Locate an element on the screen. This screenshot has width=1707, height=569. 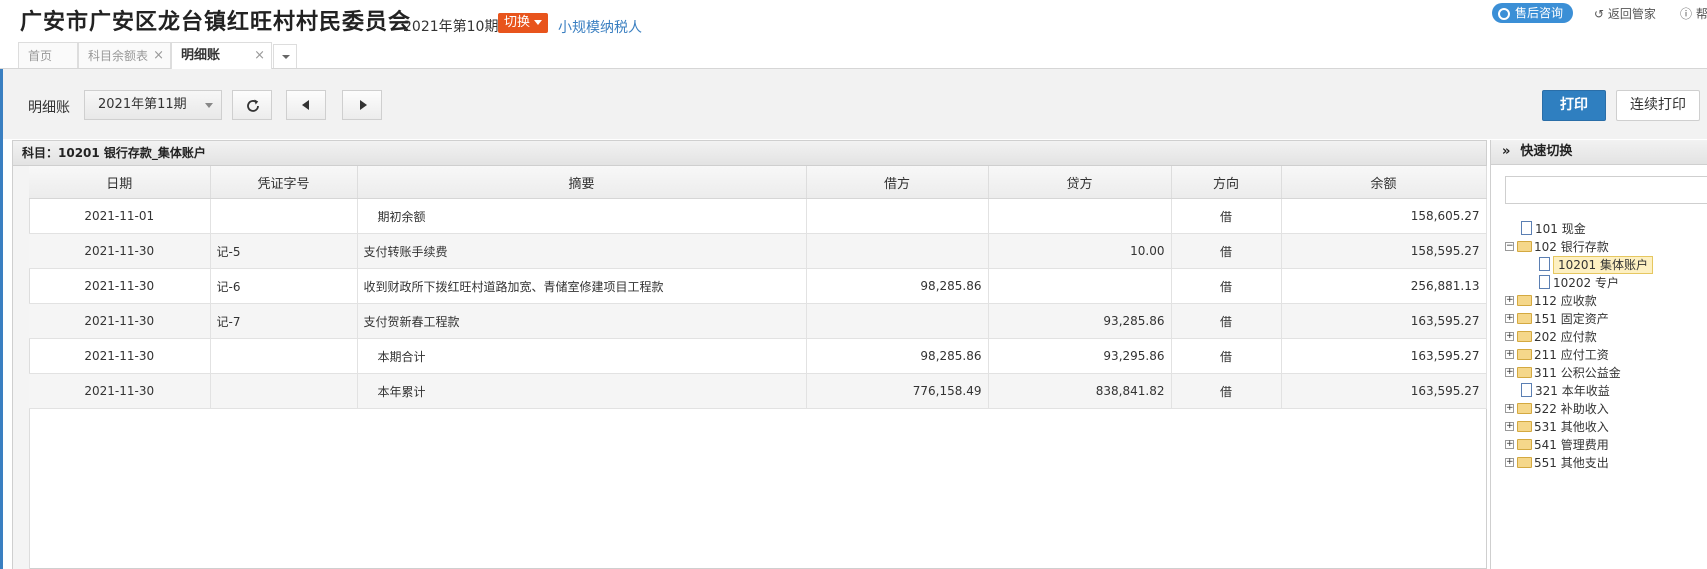
collapse-panel-icon: » is located at coordinates (1506, 151).